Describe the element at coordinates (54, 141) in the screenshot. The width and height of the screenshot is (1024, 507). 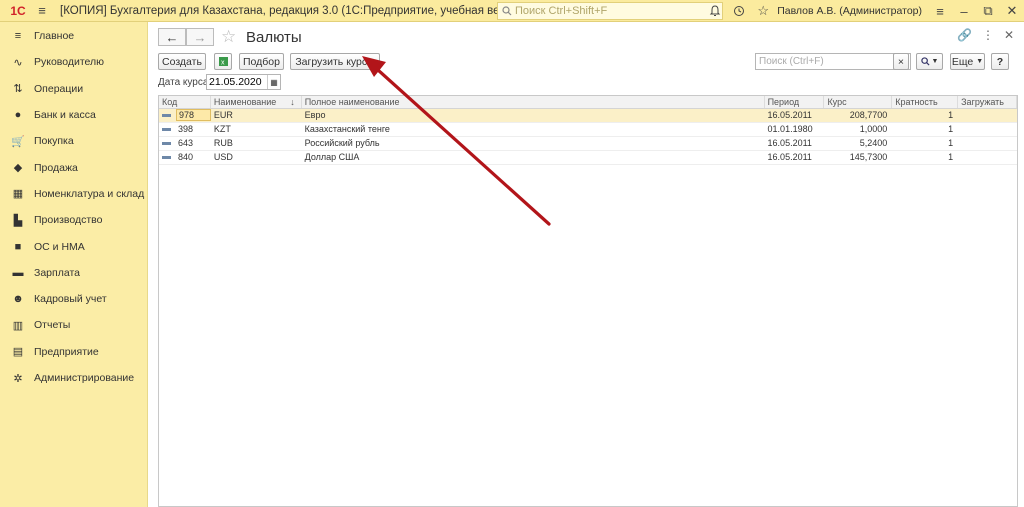
I see `sidebar-item-label: Покупка` at that location.